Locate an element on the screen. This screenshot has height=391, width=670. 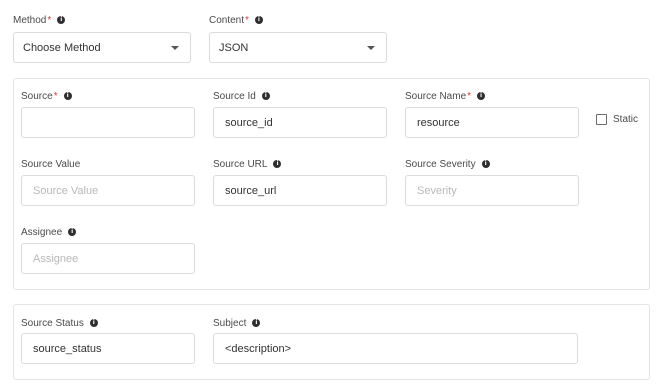
source-id-info-icon: i is located at coordinates (265, 96).